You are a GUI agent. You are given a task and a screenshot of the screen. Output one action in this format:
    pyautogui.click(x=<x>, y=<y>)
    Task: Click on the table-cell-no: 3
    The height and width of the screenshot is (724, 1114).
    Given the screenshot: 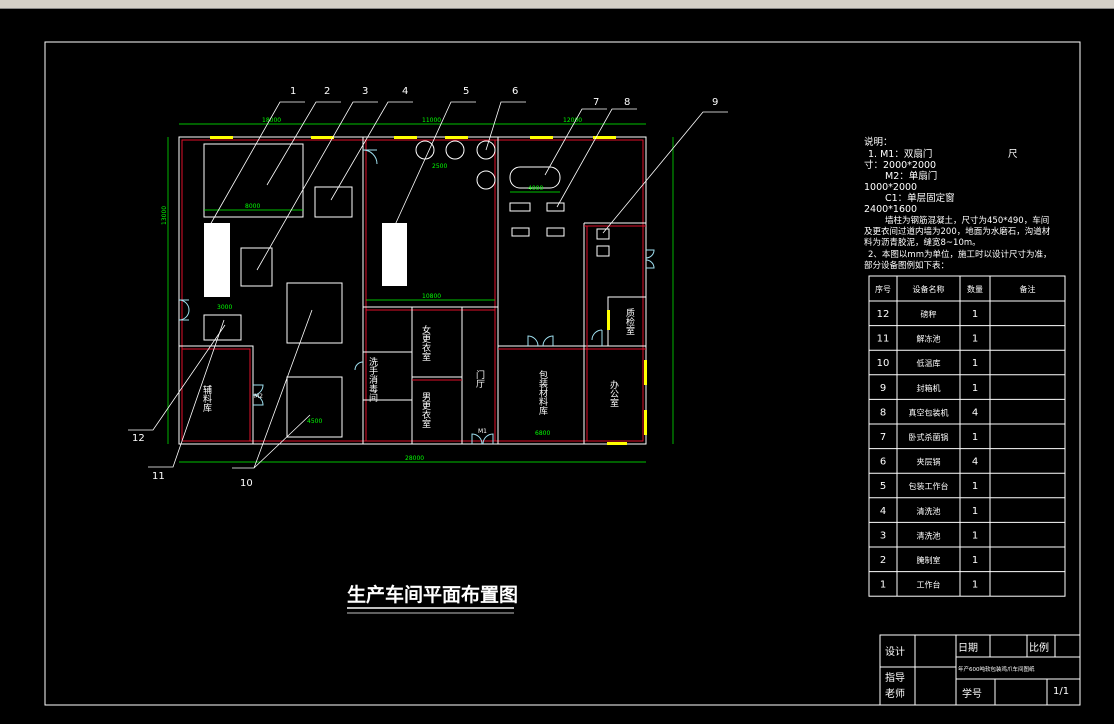 What is the action you would take?
    pyautogui.click(x=883, y=535)
    